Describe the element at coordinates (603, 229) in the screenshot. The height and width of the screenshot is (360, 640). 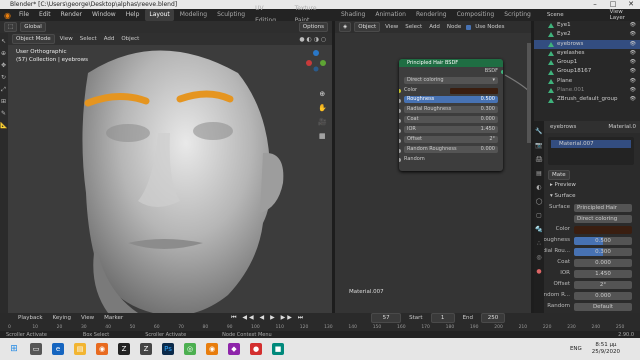
I see `property-field` at that location.